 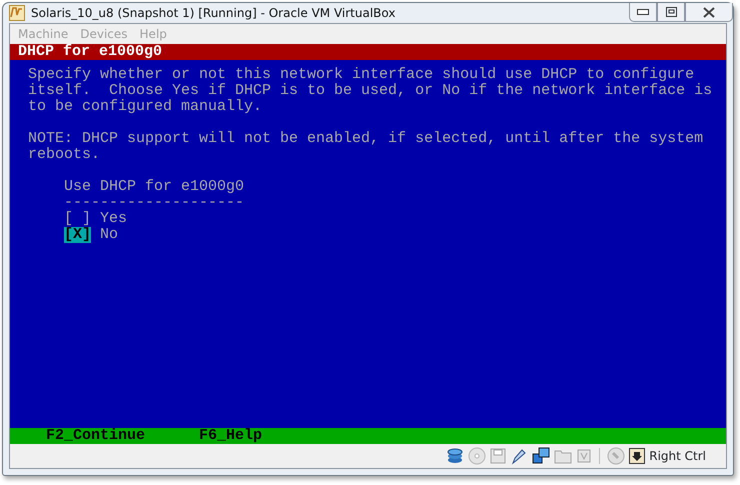 What do you see at coordinates (155, 203) in the screenshot?
I see `dashed-rule: --------------------` at bounding box center [155, 203].